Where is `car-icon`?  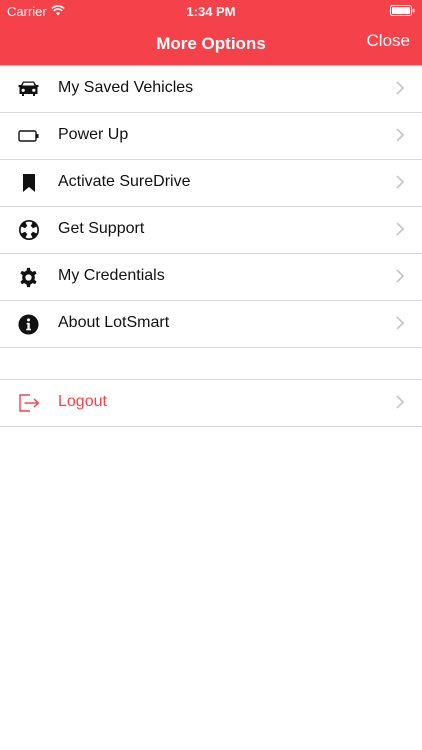 car-icon is located at coordinates (28, 89).